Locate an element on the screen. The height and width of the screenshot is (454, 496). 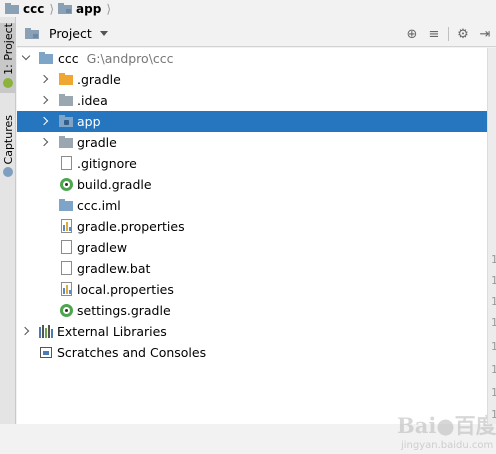
tree-item-gitignore: .gitignore is located at coordinates (252, 163).